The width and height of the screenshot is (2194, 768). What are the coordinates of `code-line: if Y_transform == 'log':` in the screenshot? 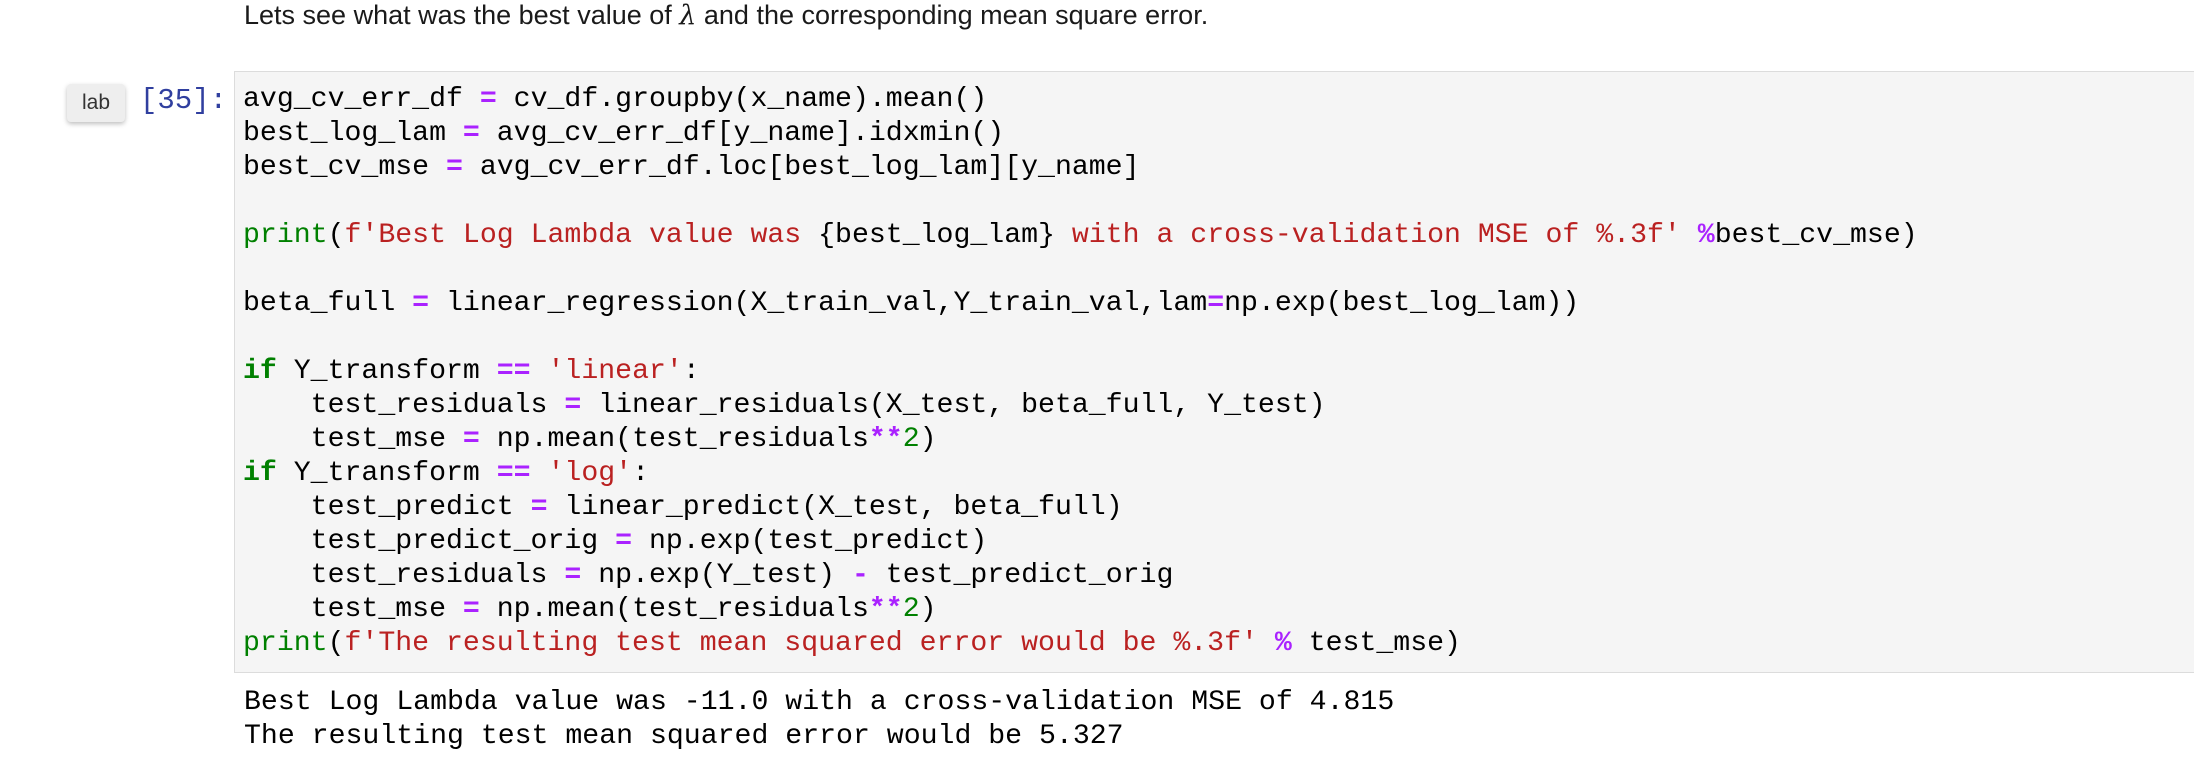 It's located at (1080, 474).